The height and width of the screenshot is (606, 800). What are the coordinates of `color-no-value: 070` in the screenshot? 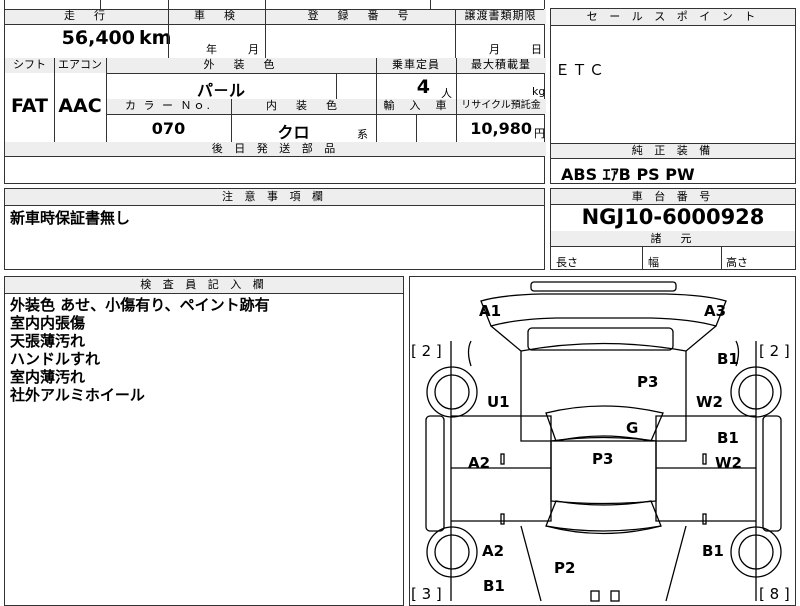 It's located at (168, 128).